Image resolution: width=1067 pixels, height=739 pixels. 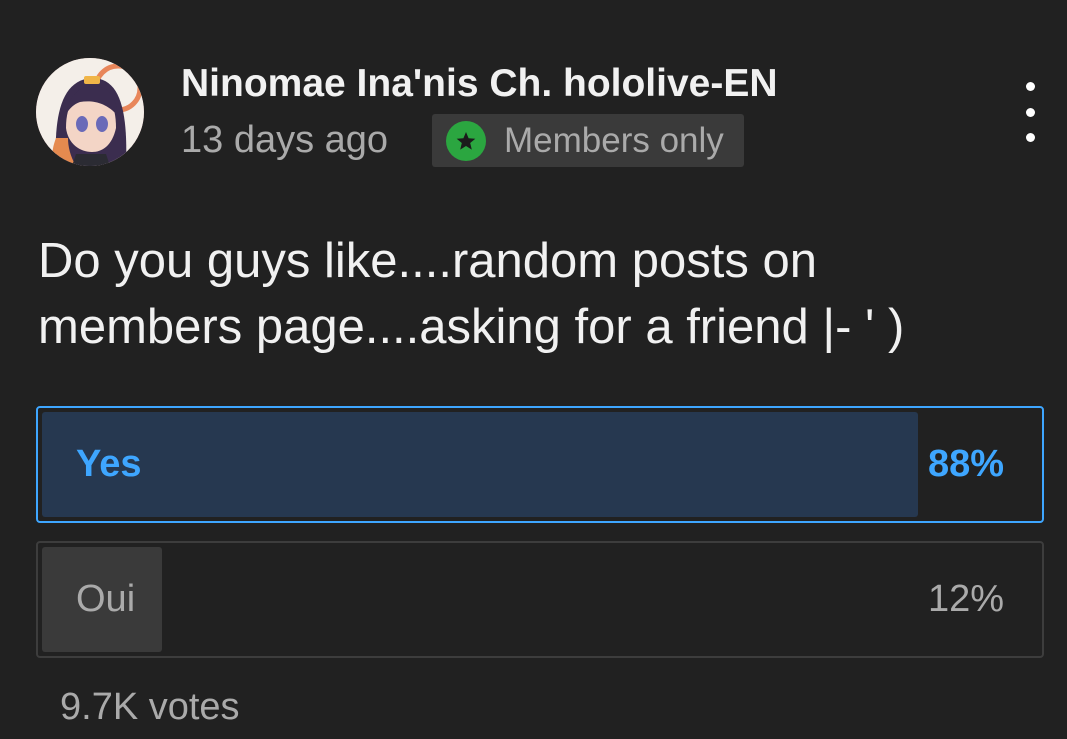 I want to click on more-vert-icon, so click(x=1030, y=112).